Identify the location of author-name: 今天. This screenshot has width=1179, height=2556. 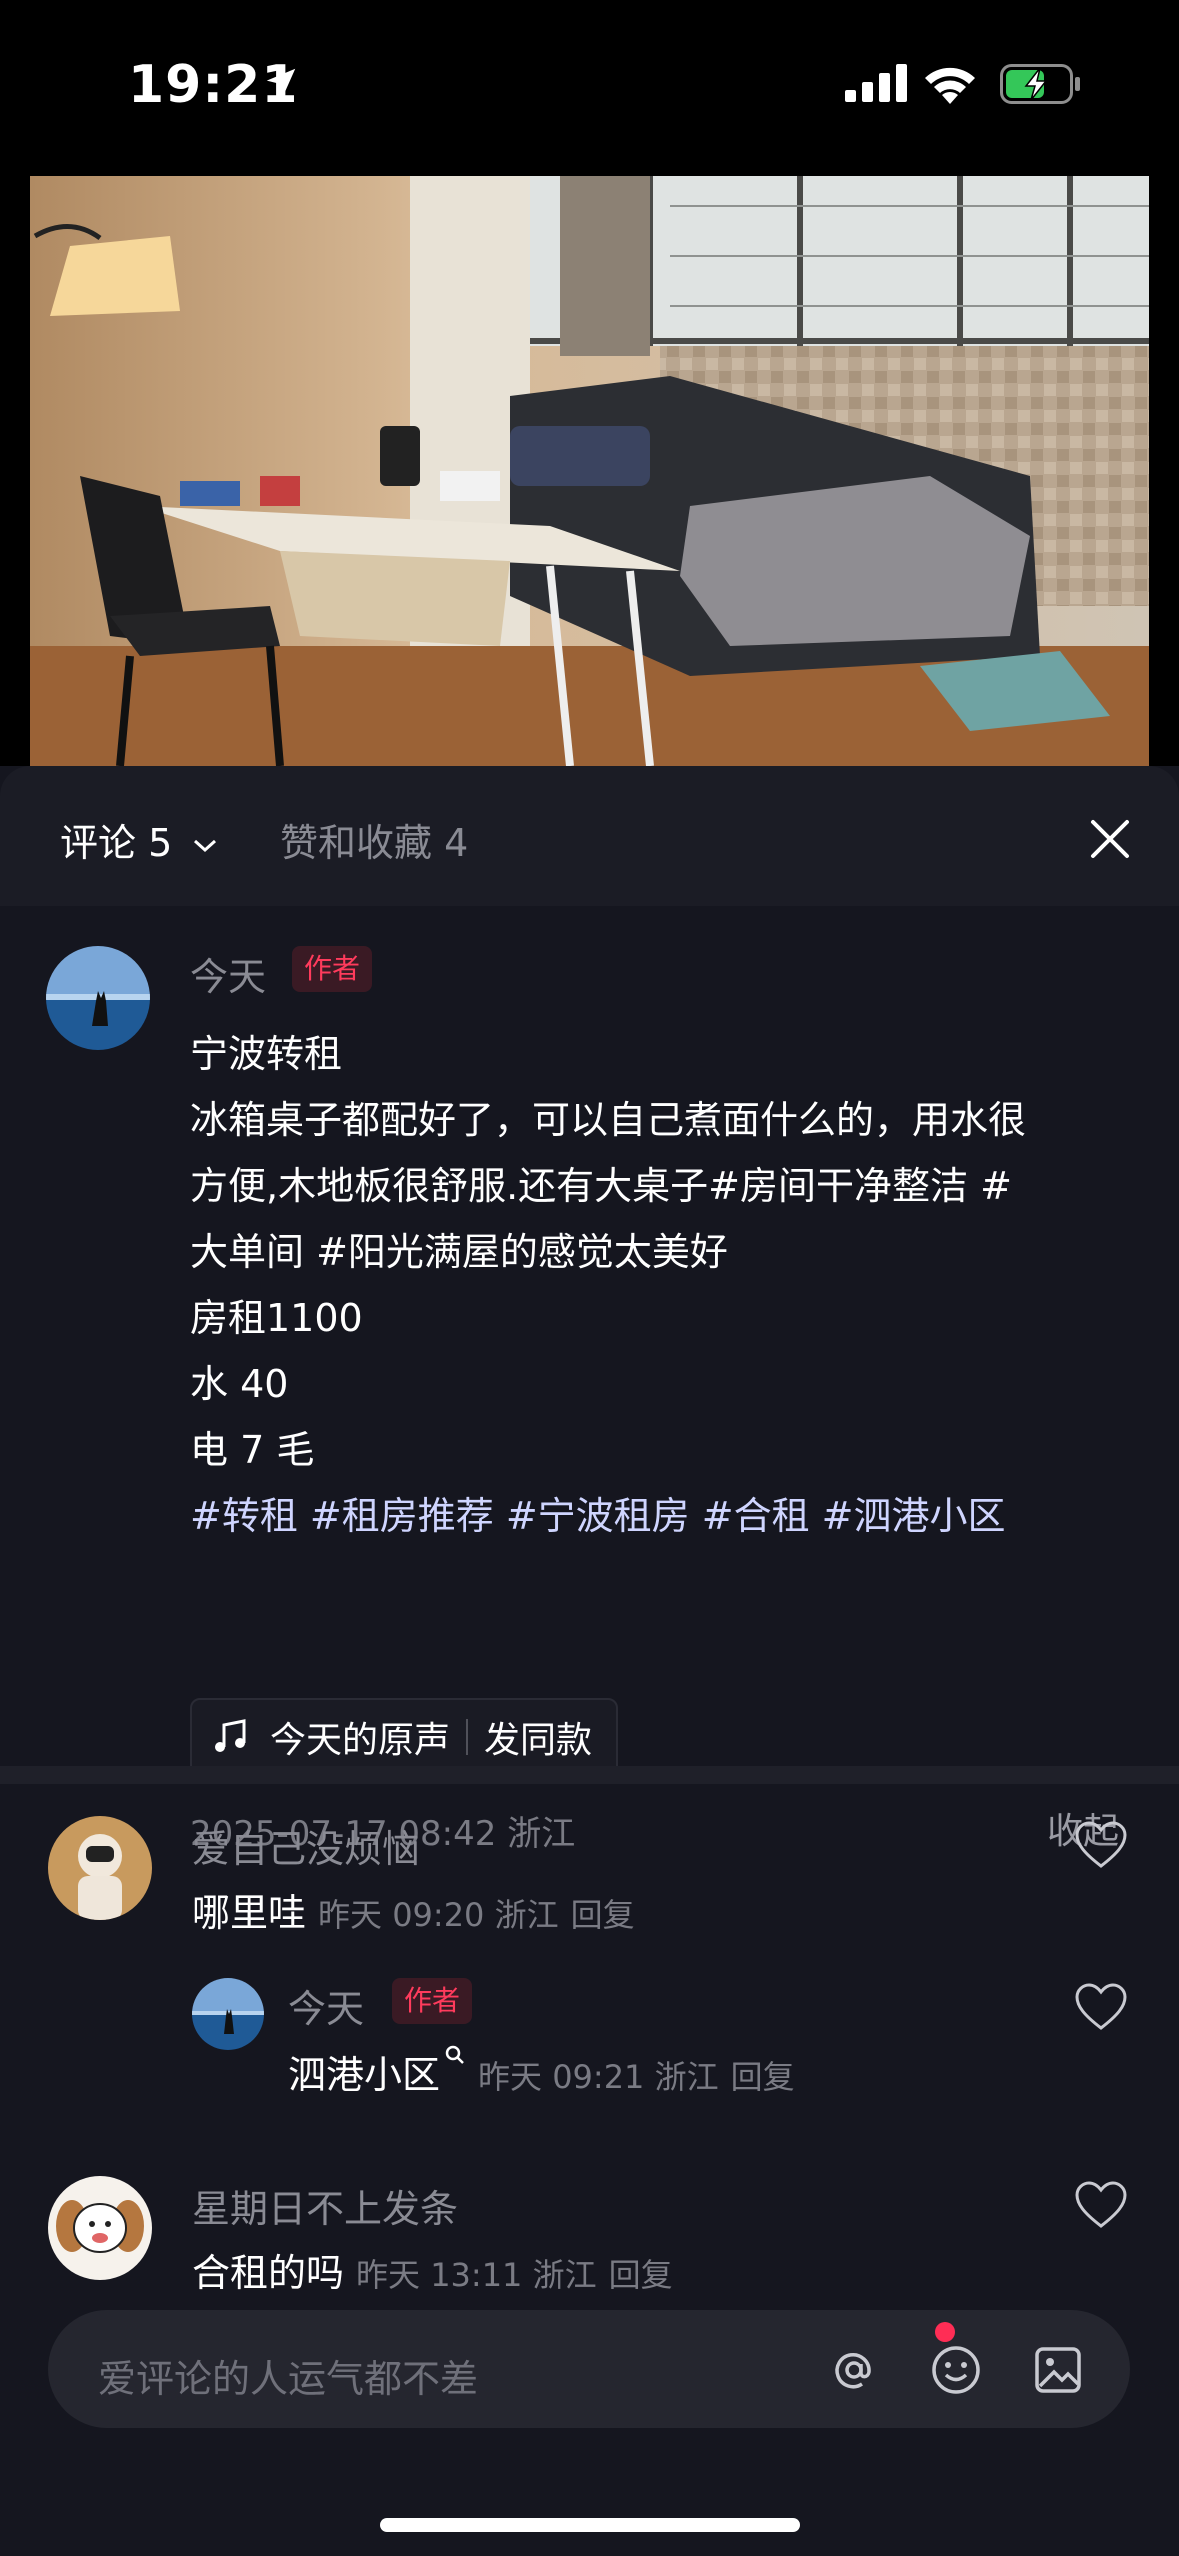
(228, 973).